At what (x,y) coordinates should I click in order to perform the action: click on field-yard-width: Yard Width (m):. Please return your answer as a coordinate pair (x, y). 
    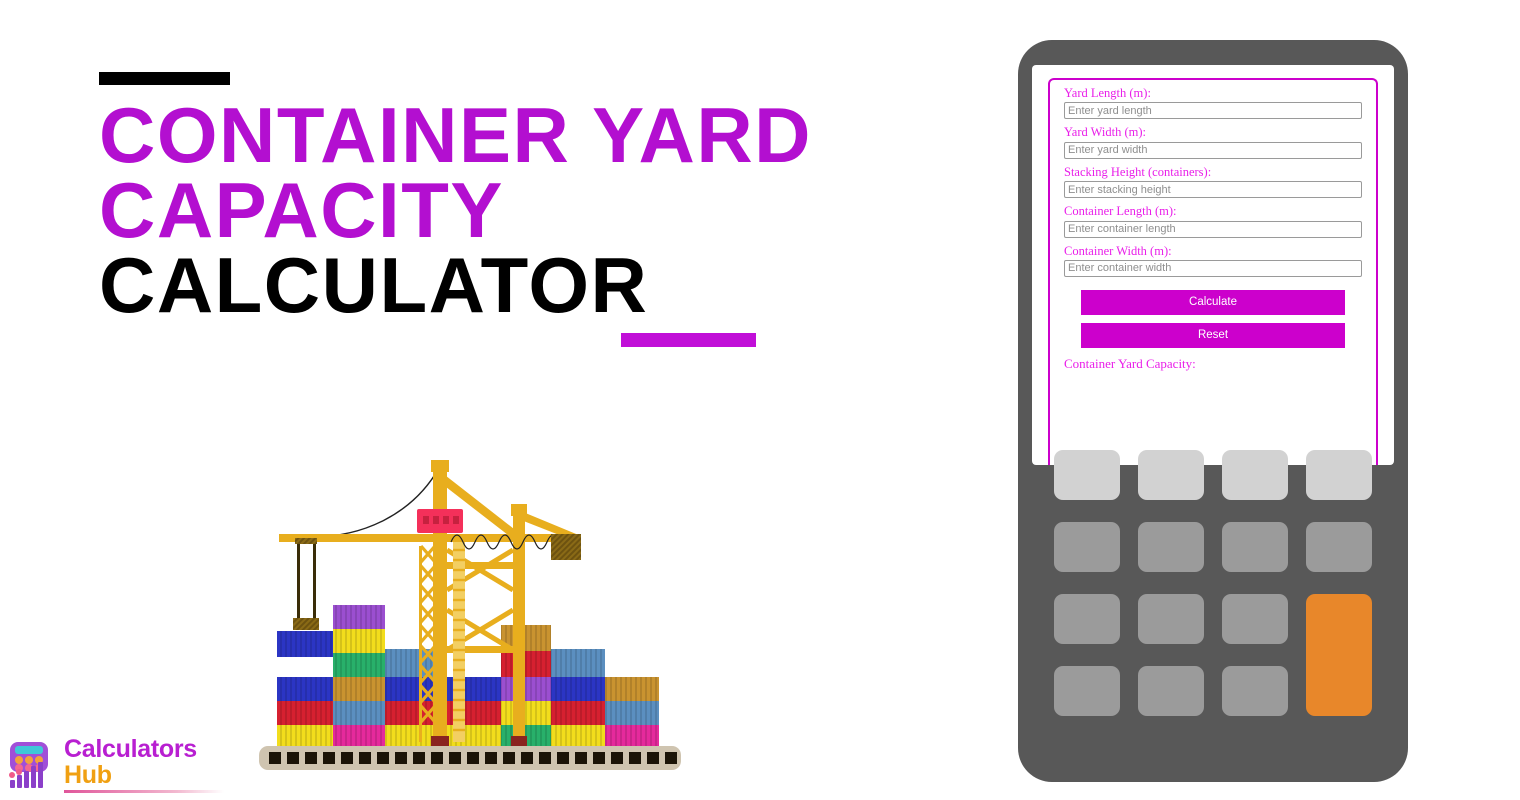
    Looking at the image, I should click on (1213, 142).